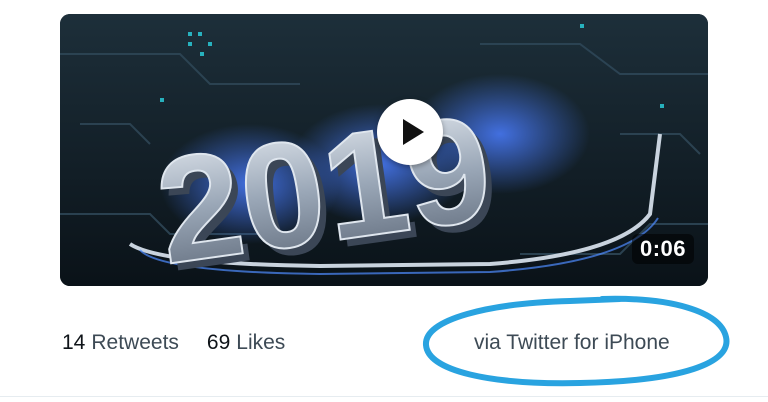  Describe the element at coordinates (218, 342) in the screenshot. I see `likes-count: 69` at that location.